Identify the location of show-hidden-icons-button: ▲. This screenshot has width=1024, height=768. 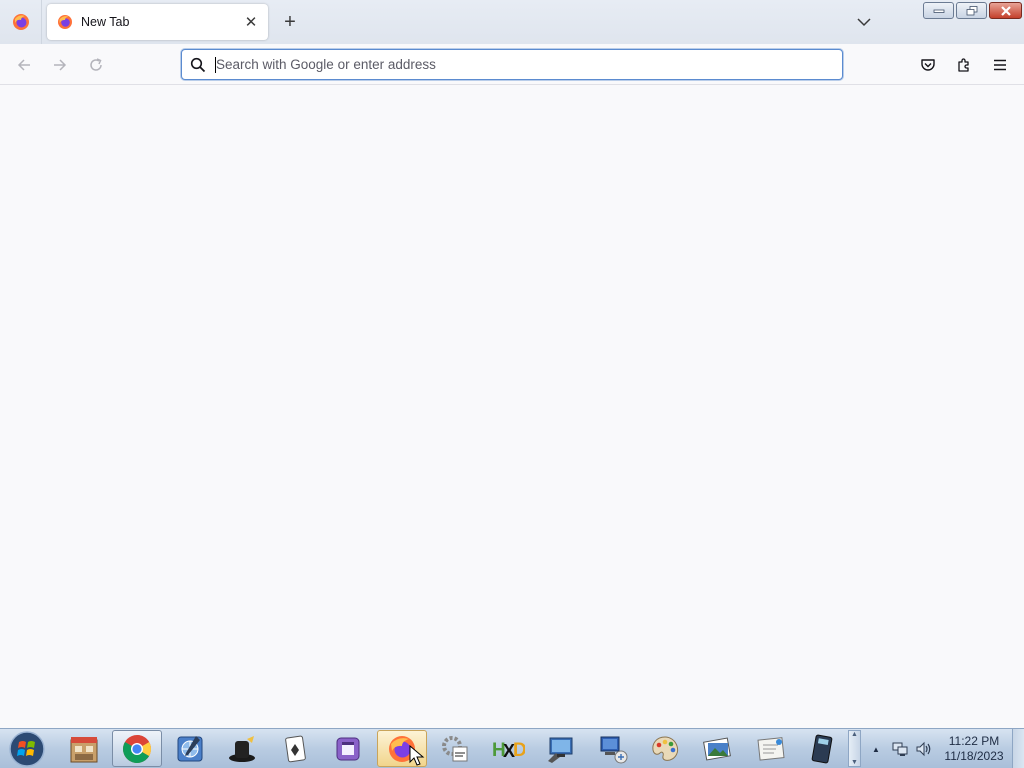
(876, 749).